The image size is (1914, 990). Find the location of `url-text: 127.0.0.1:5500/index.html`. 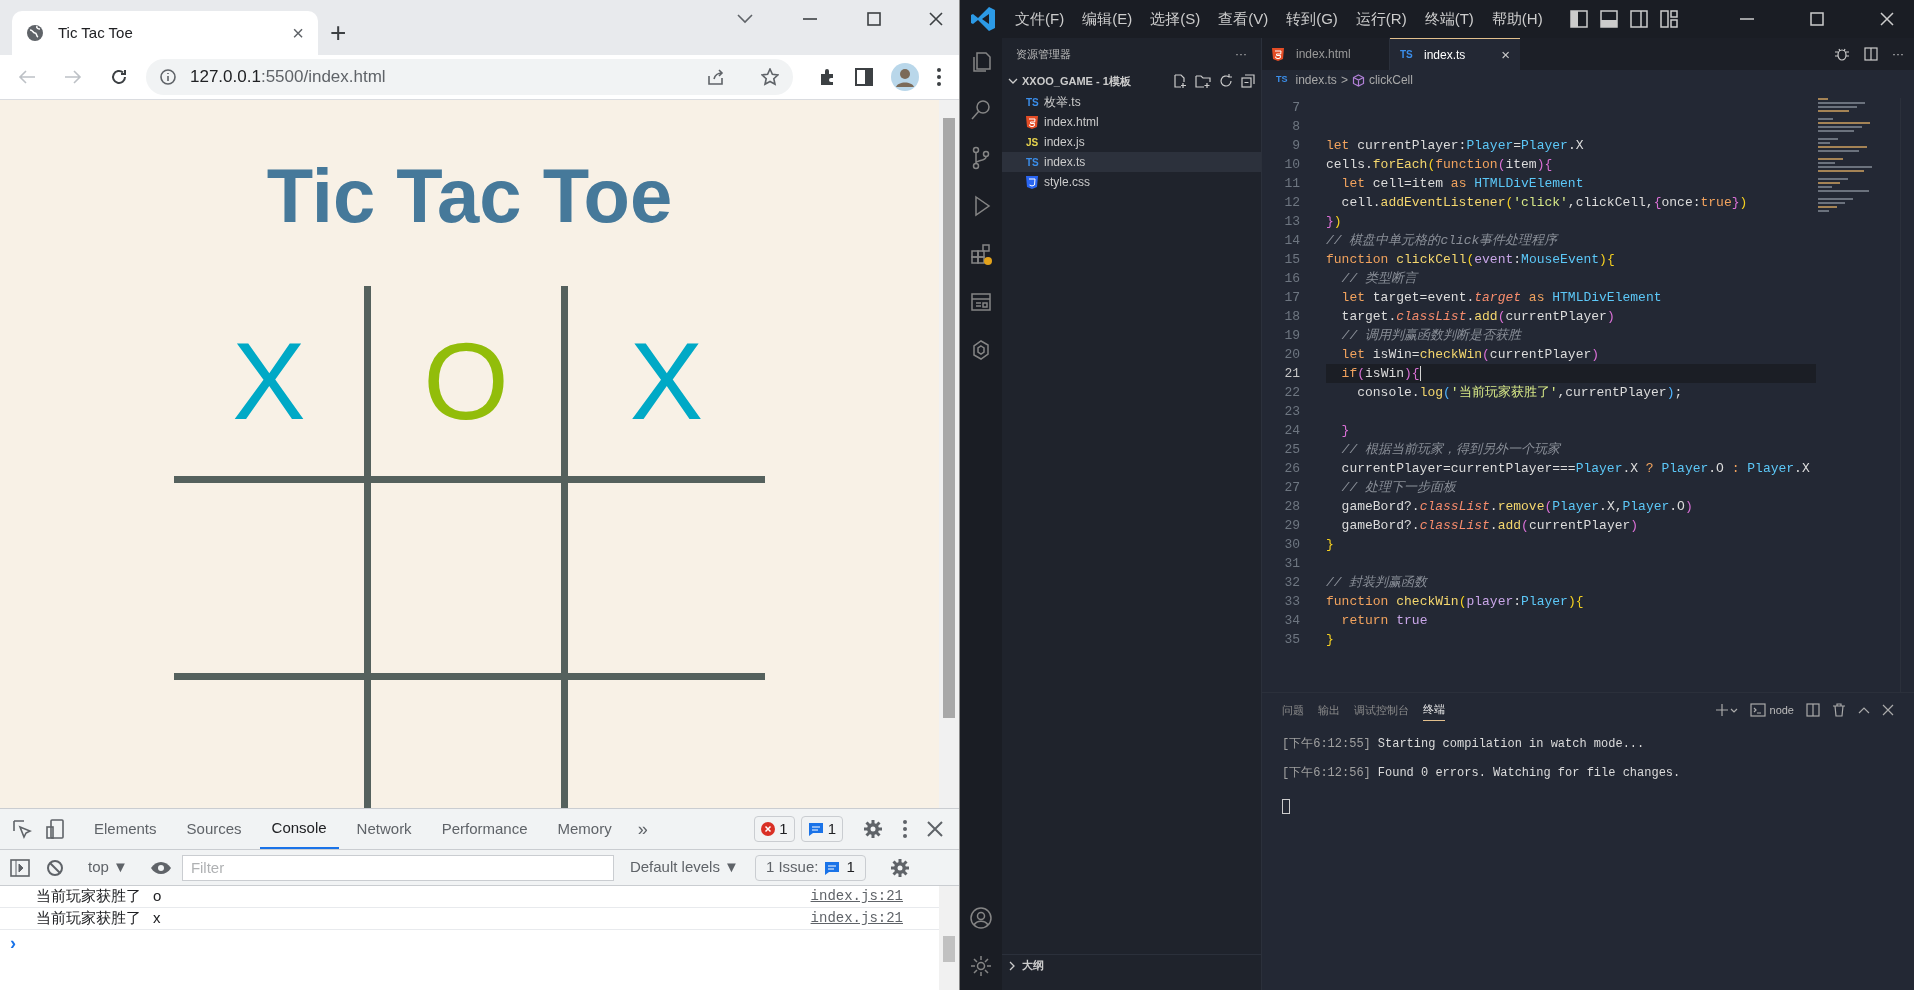

url-text: 127.0.0.1:5500/index.html is located at coordinates (288, 77).